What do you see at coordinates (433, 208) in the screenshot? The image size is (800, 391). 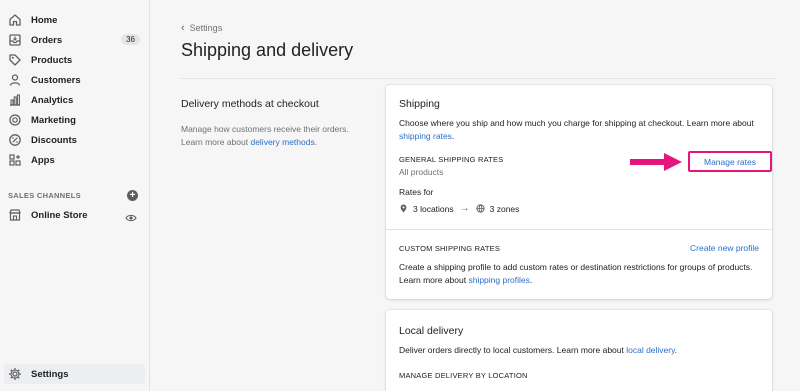 I see `locations-count: 3 locations` at bounding box center [433, 208].